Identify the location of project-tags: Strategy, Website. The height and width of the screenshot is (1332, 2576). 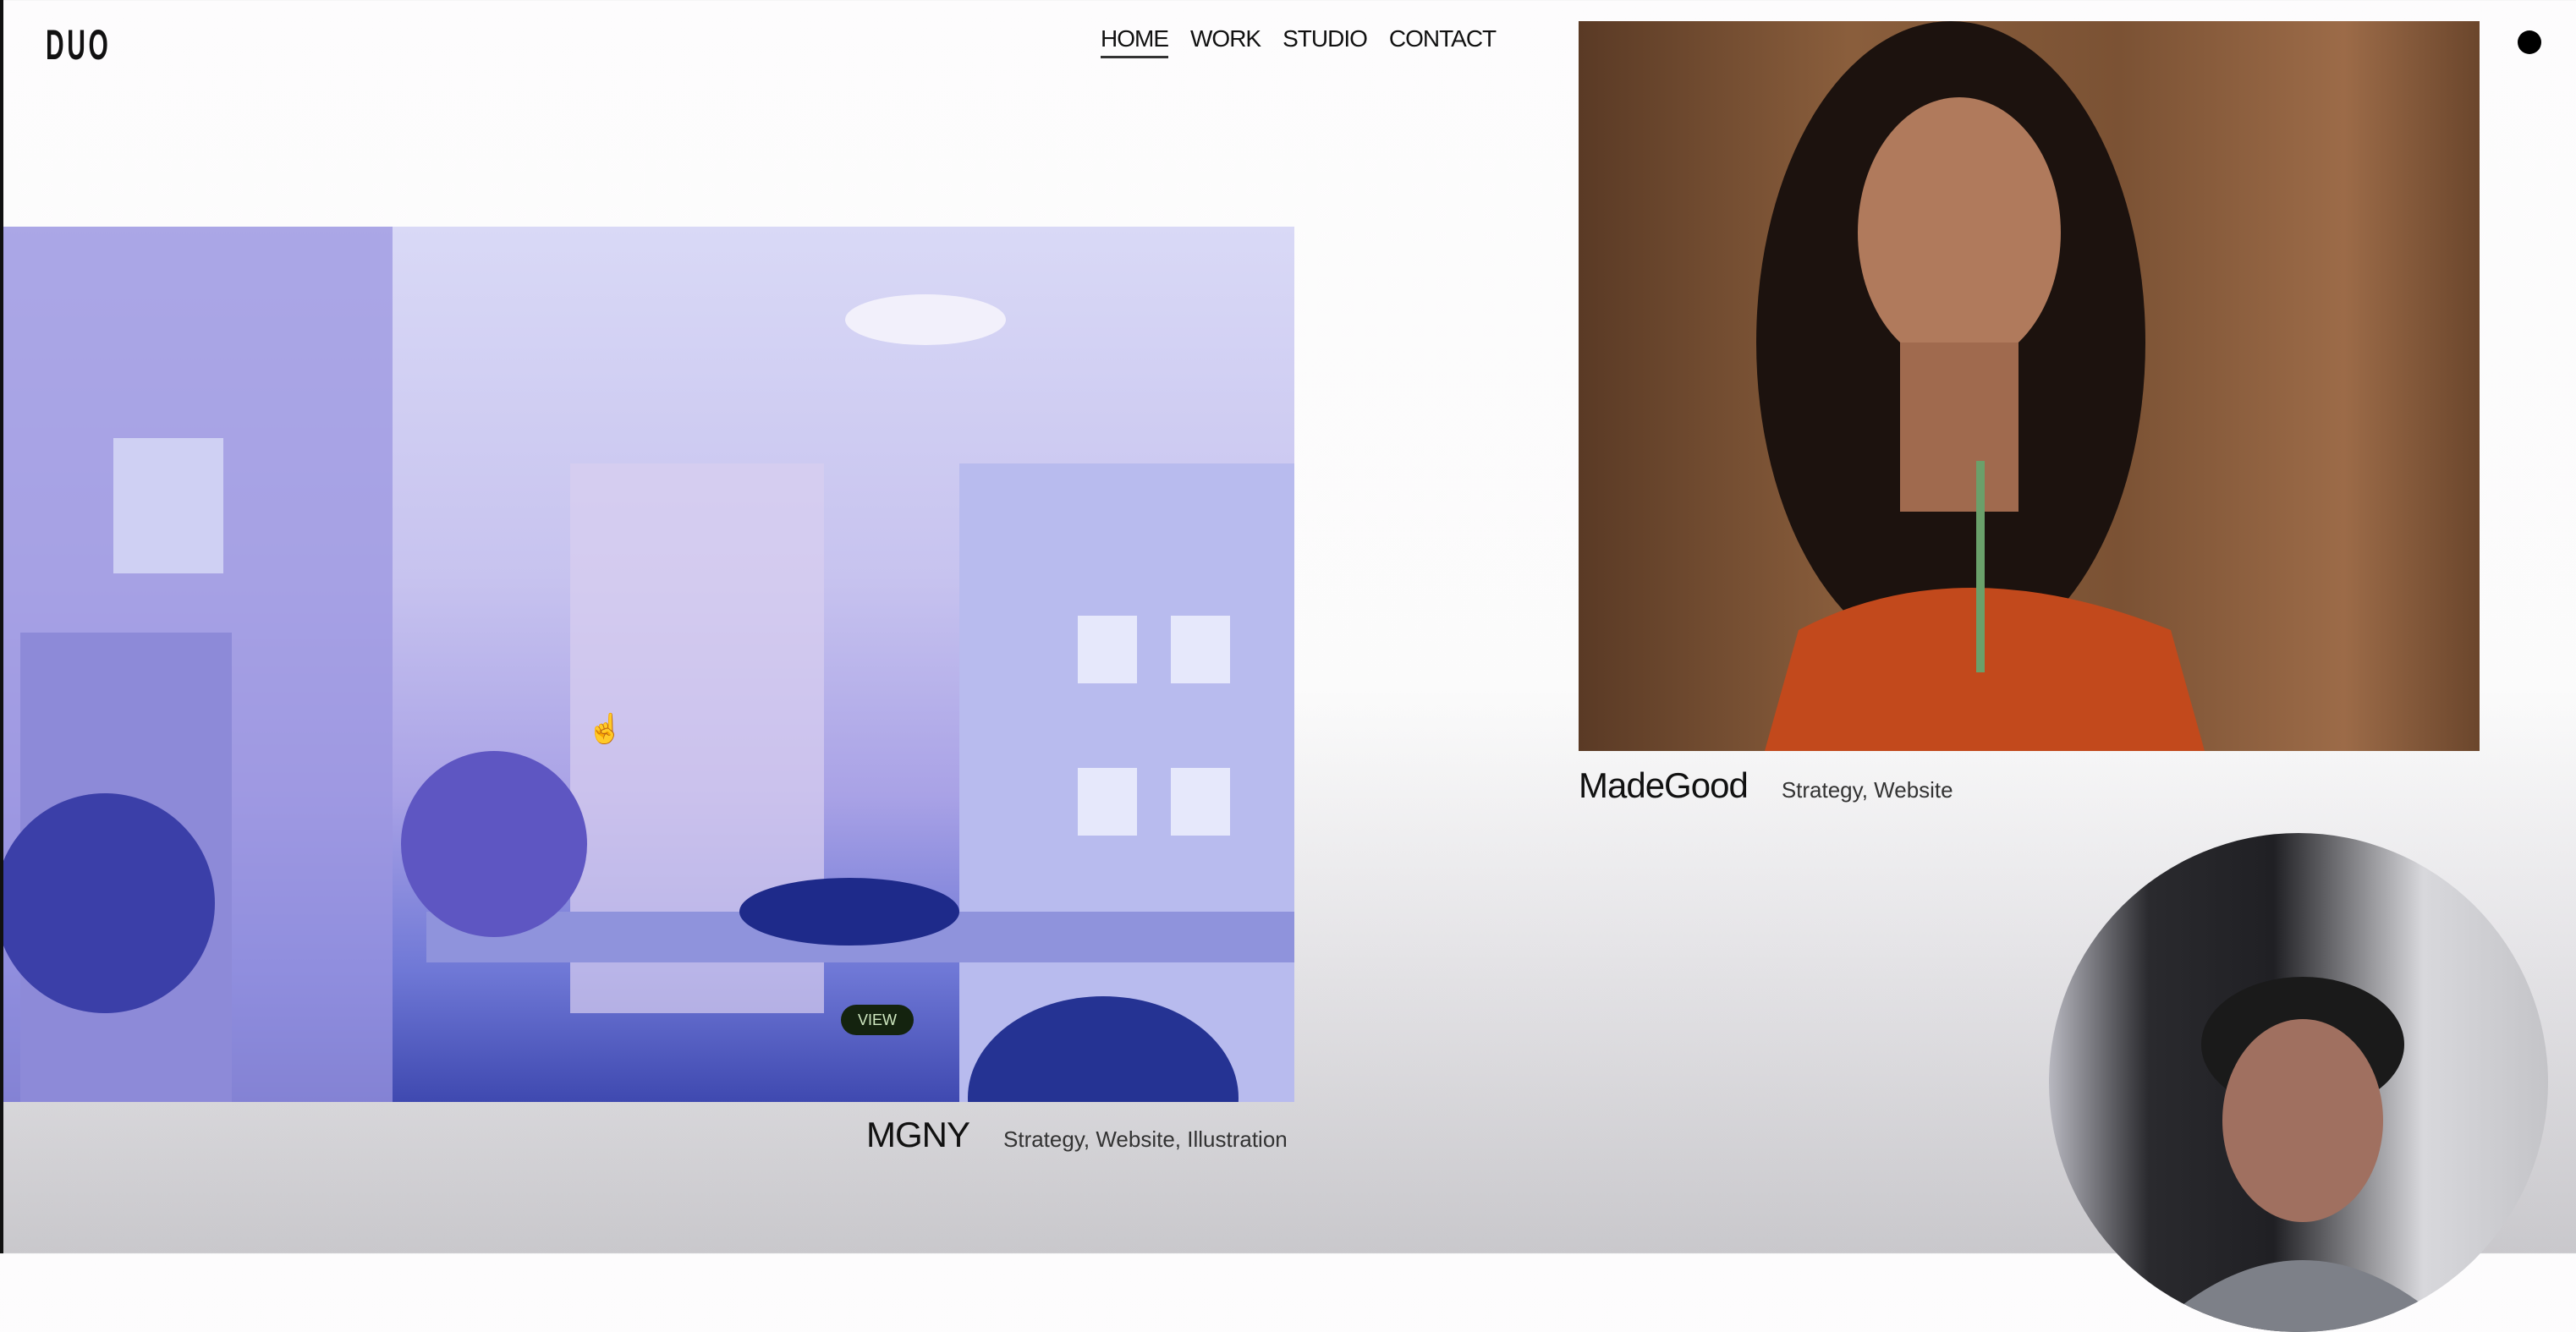
(1867, 790).